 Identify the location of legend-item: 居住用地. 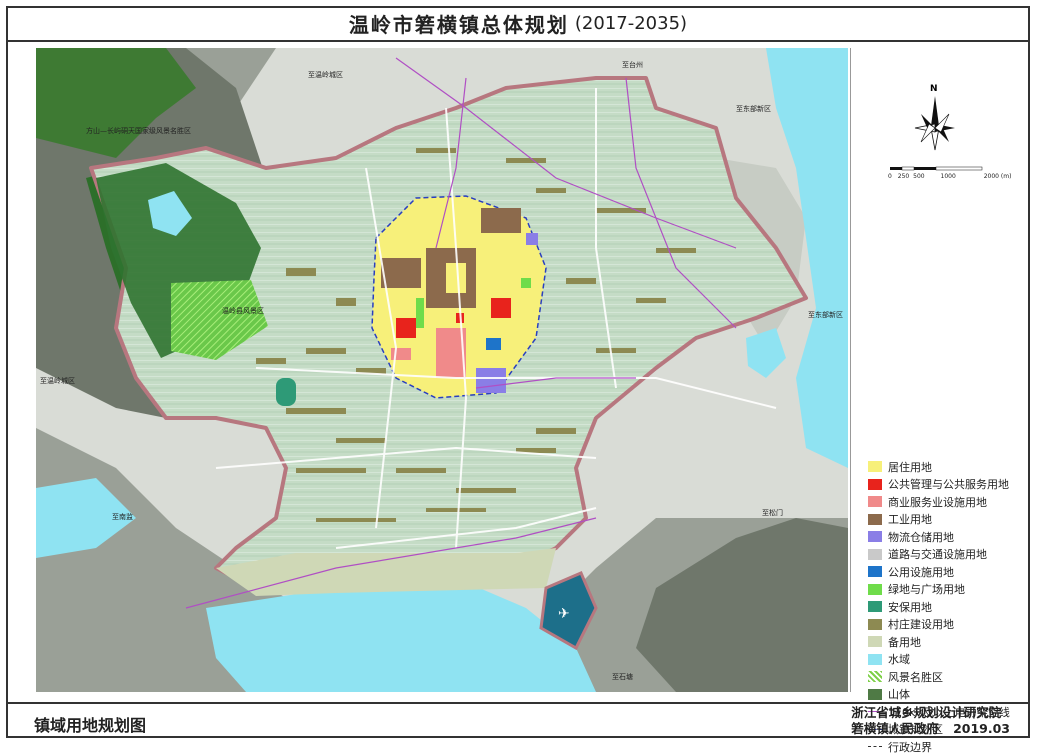
(939, 467).